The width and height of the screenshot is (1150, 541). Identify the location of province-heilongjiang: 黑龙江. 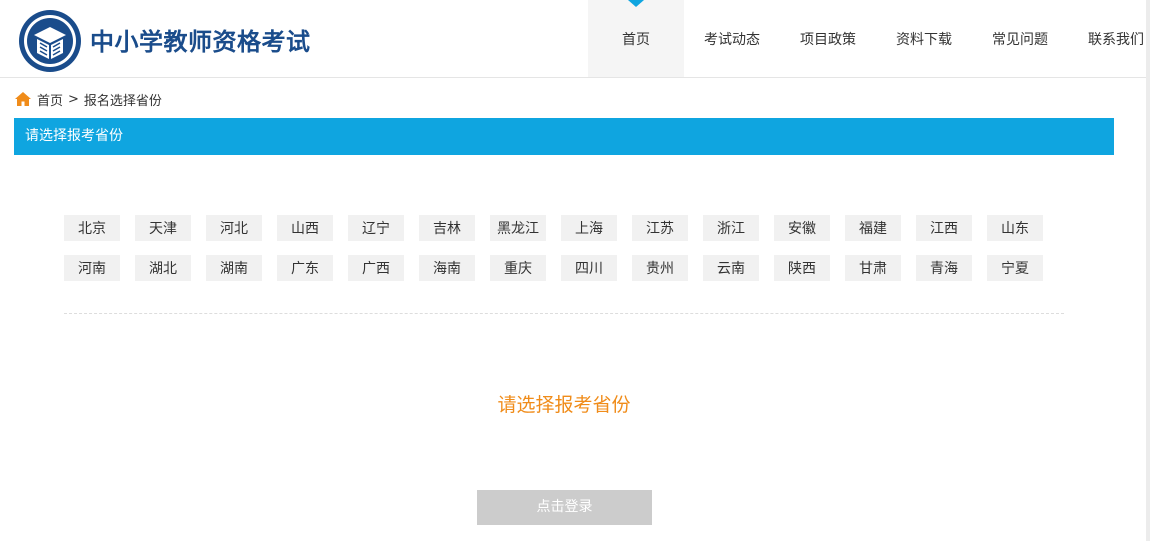
(518, 228).